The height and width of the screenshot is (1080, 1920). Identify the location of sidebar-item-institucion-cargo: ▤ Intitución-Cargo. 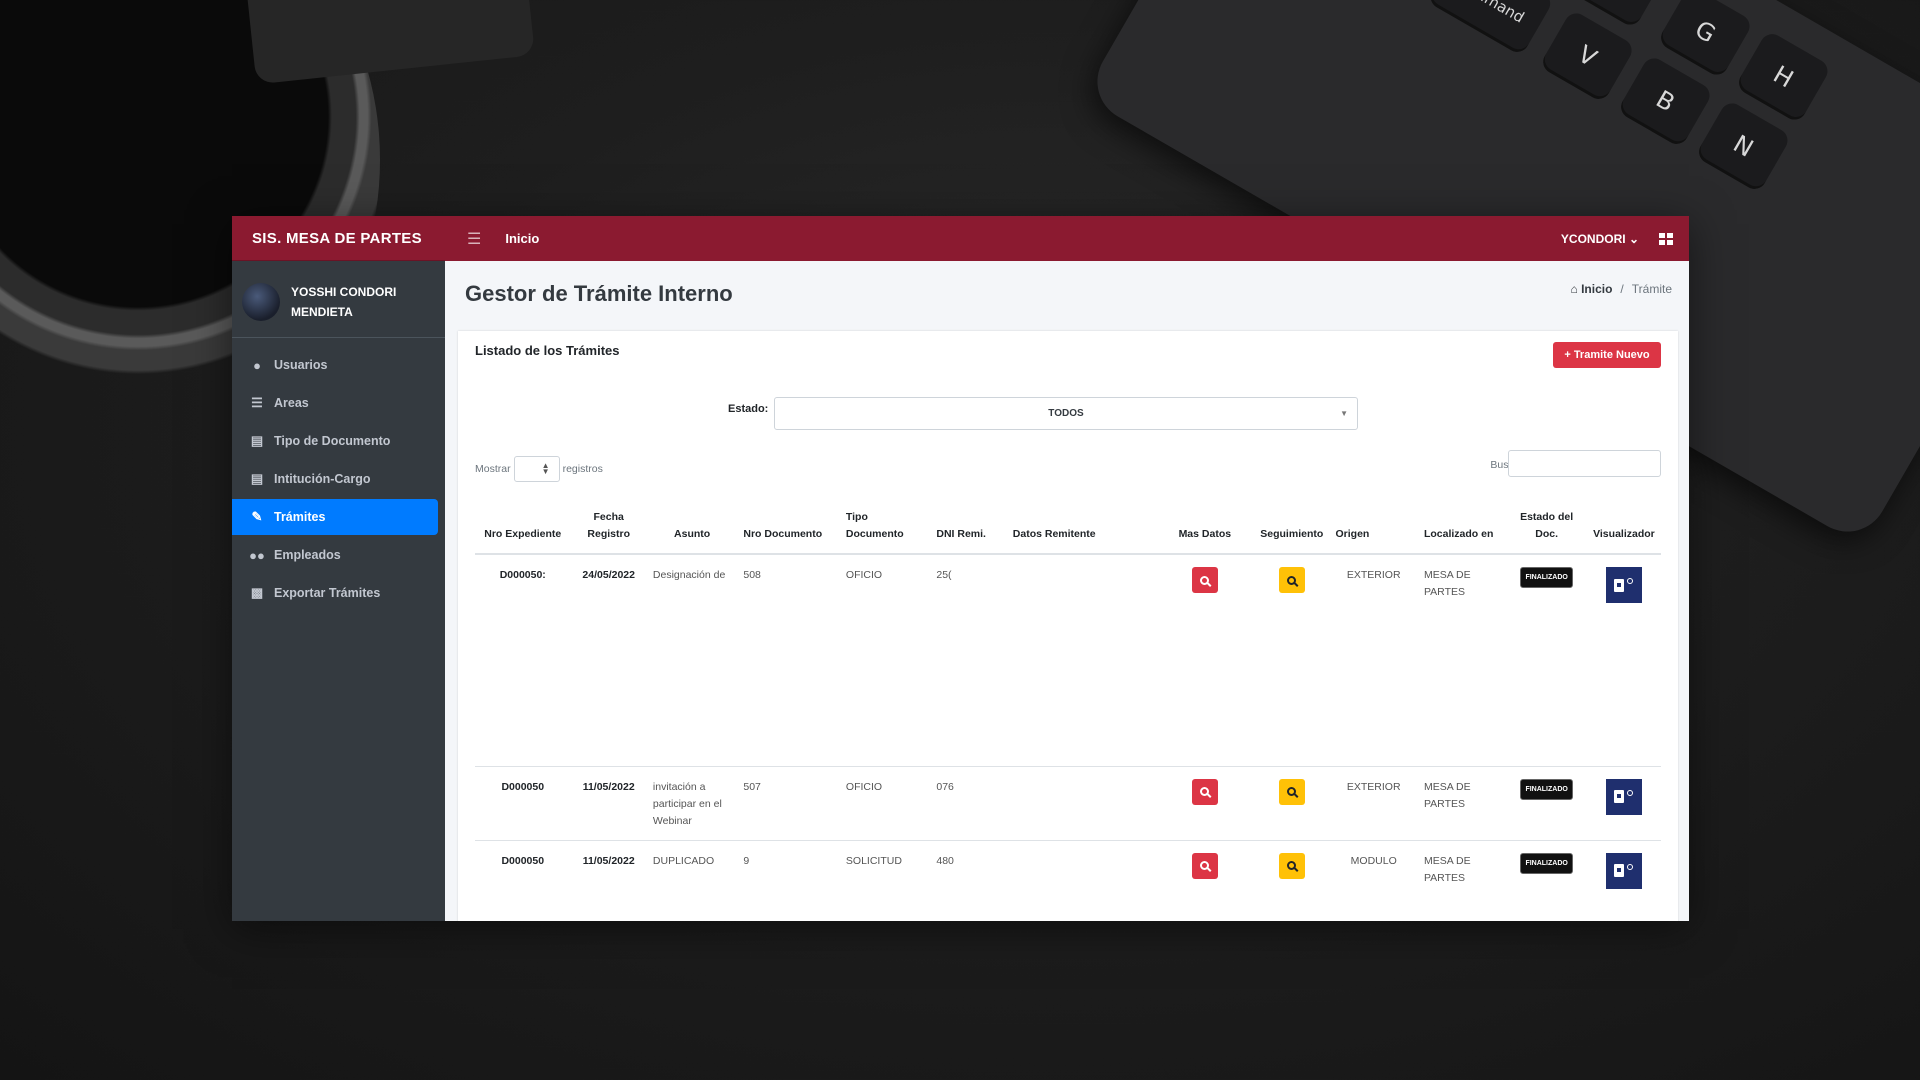
(335, 479).